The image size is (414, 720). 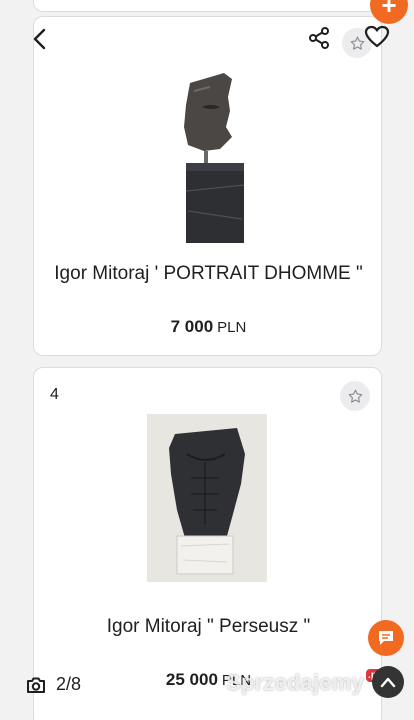 I want to click on chat-button, so click(x=386, y=638).